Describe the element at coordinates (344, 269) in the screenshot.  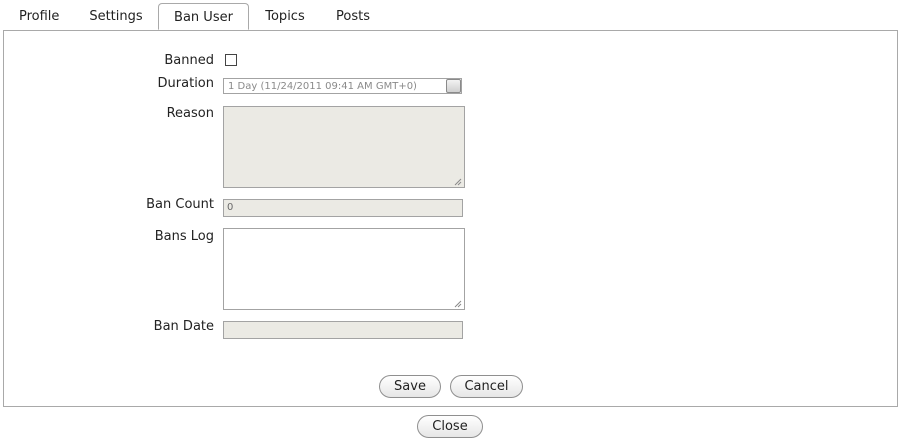
I see `bans-log-textarea` at that location.